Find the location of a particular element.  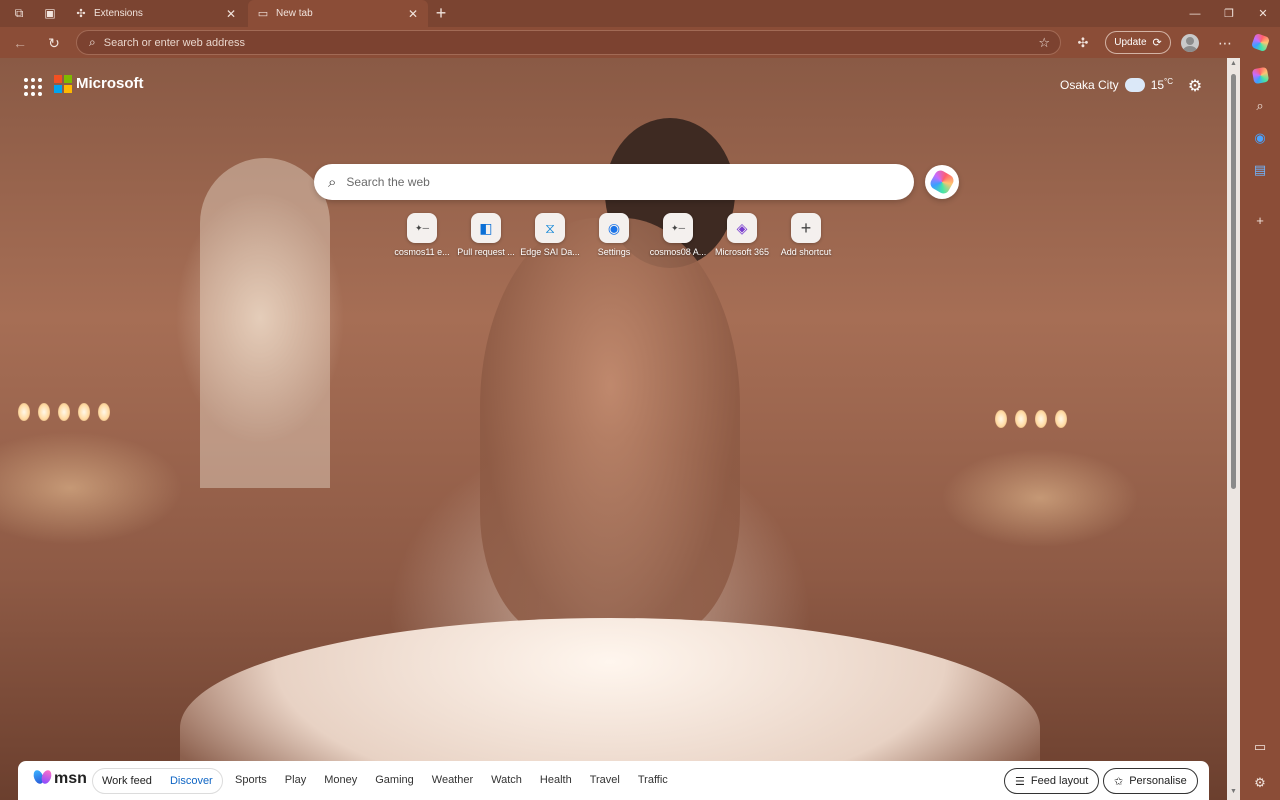

background-candles-left is located at coordinates (64, 418).